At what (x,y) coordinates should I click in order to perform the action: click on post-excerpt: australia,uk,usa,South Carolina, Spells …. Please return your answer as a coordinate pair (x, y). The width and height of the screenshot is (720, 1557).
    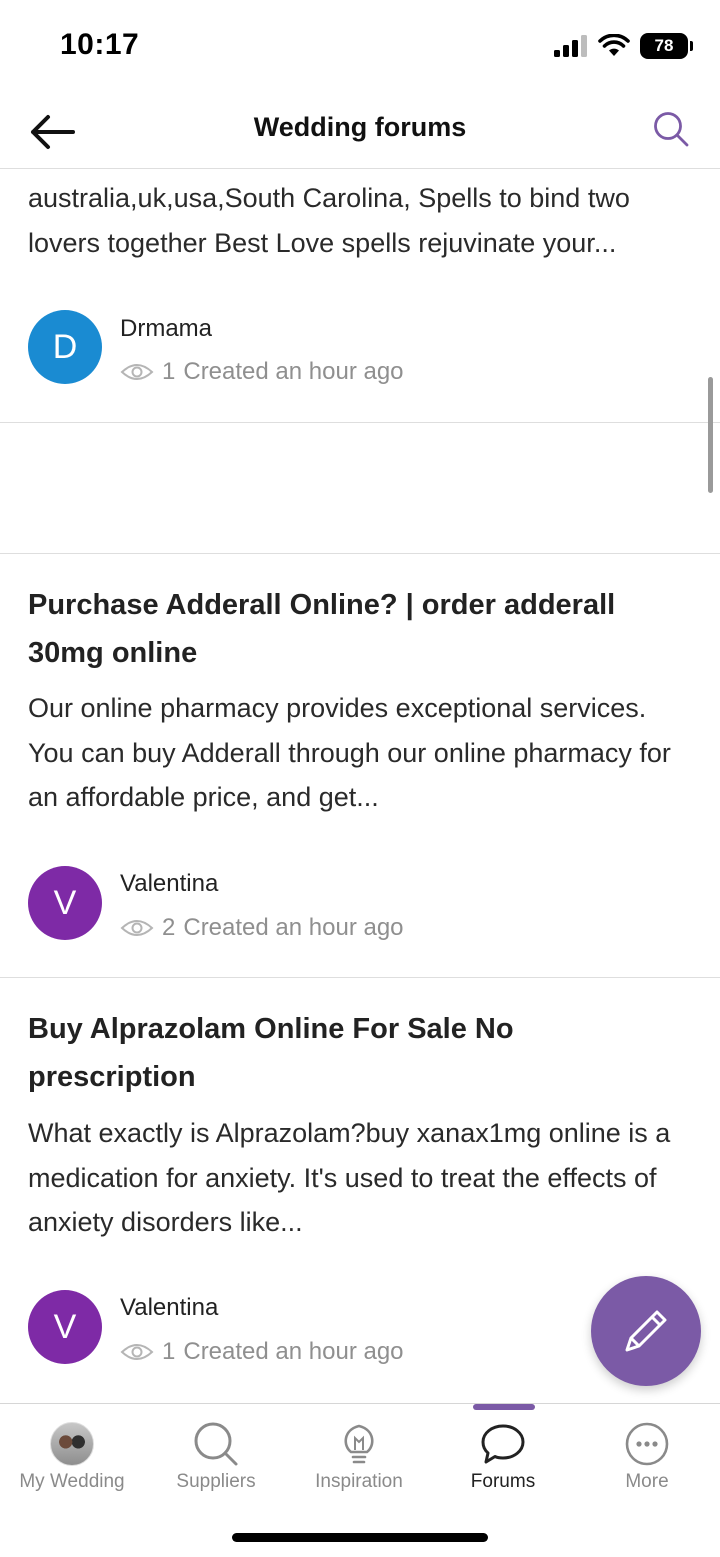
    Looking at the image, I should click on (329, 220).